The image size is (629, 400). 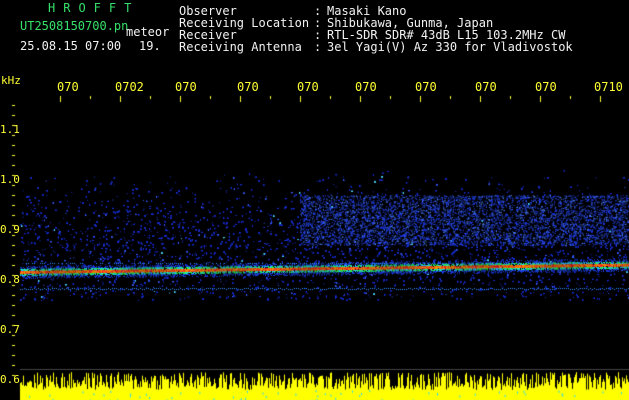 I want to click on brand-title: HROFFT, so click(x=94, y=8).